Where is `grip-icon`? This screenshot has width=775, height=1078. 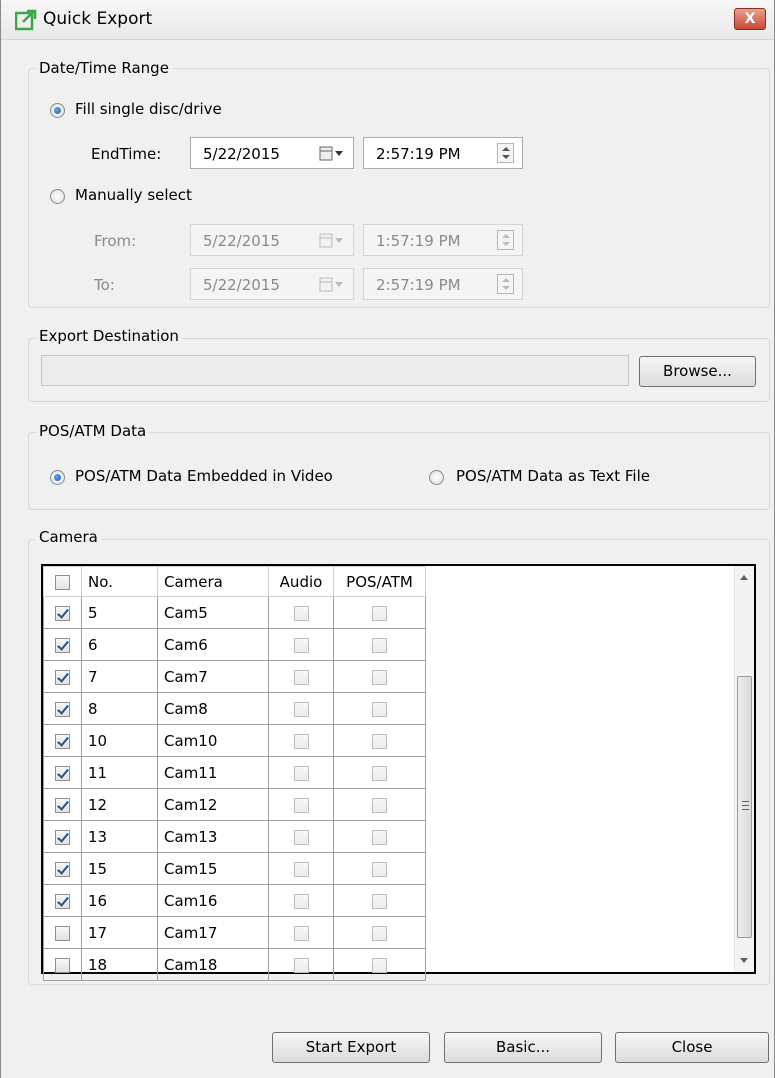
grip-icon is located at coordinates (745, 805).